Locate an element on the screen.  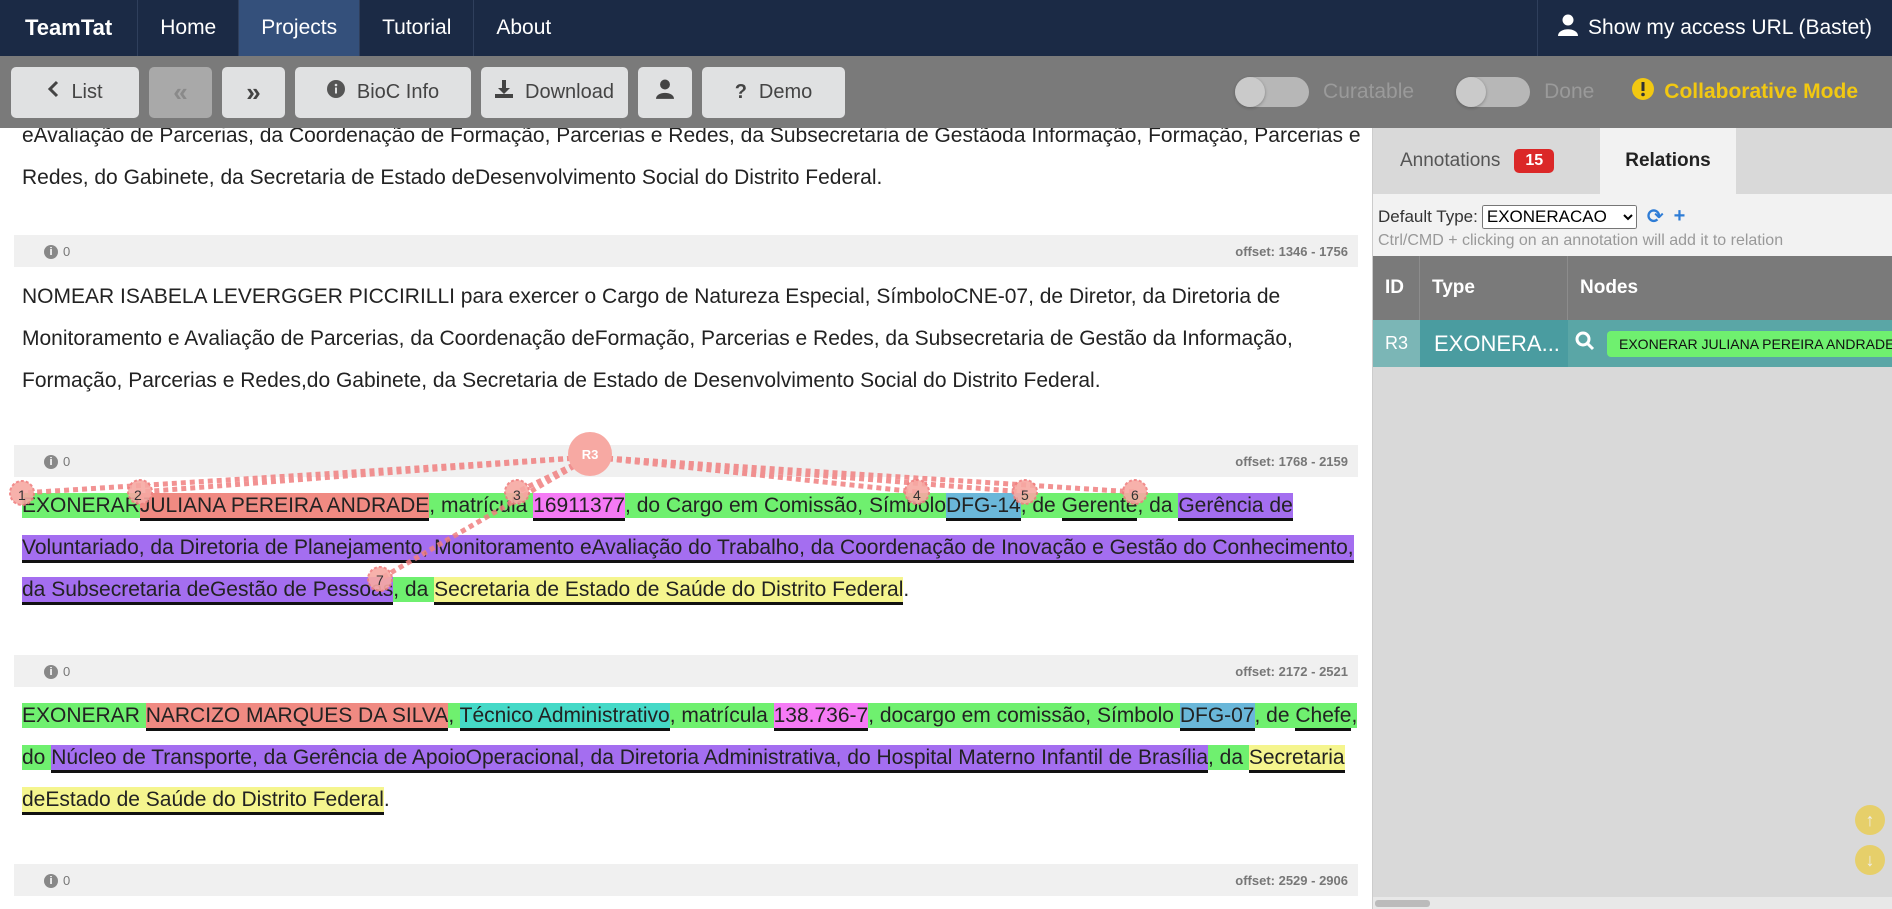
passage-offset: offset: 1346 - 1756 is located at coordinates (1291, 251).